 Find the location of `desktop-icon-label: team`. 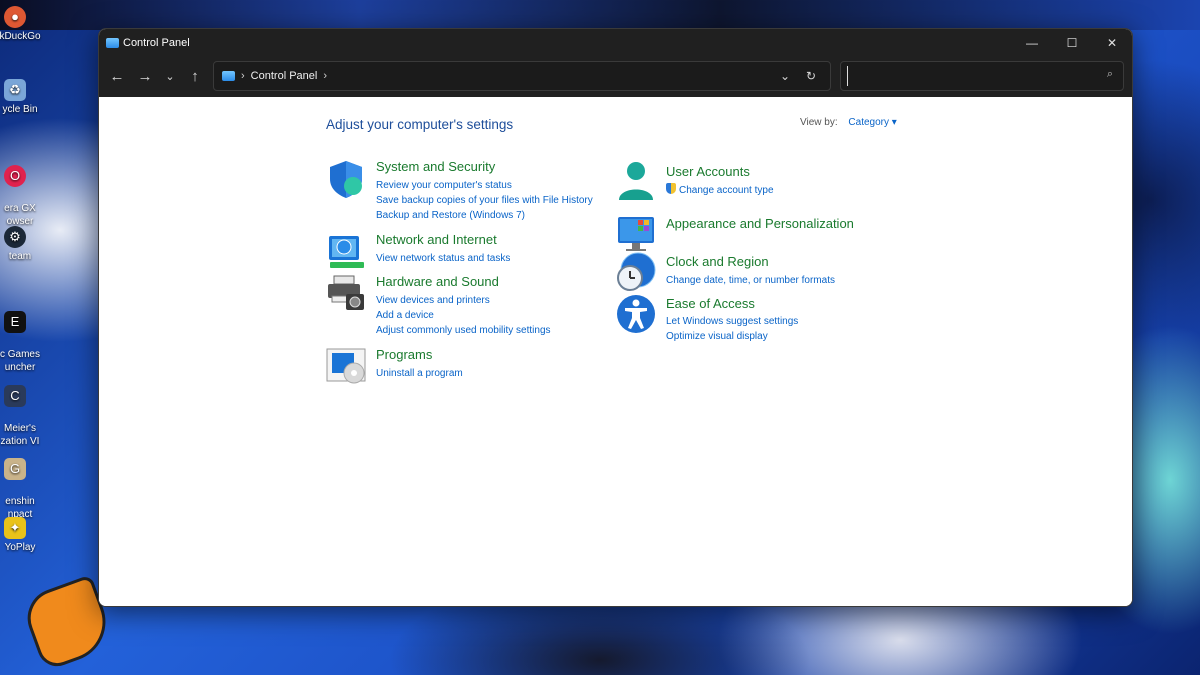

desktop-icon-label: team is located at coordinates (20, 256).